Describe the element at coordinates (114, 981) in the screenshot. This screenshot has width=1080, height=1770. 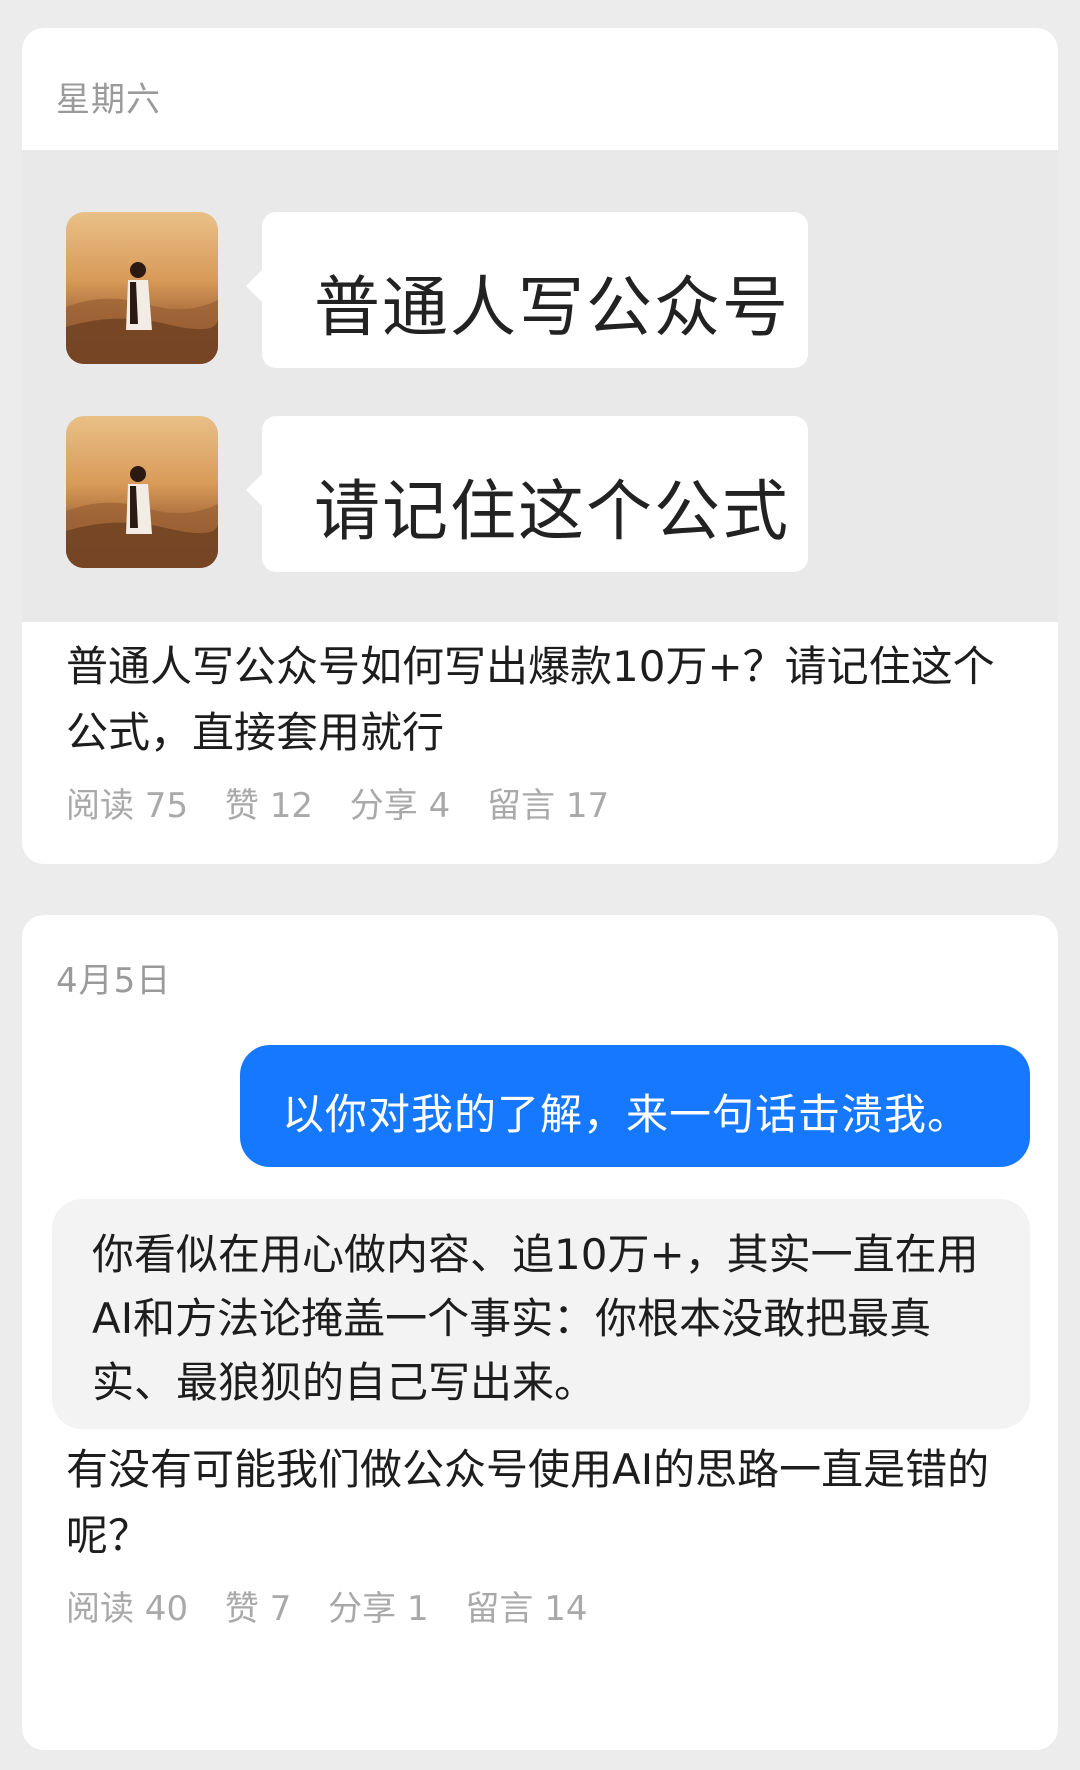
I see `post-date: 4月5日` at that location.